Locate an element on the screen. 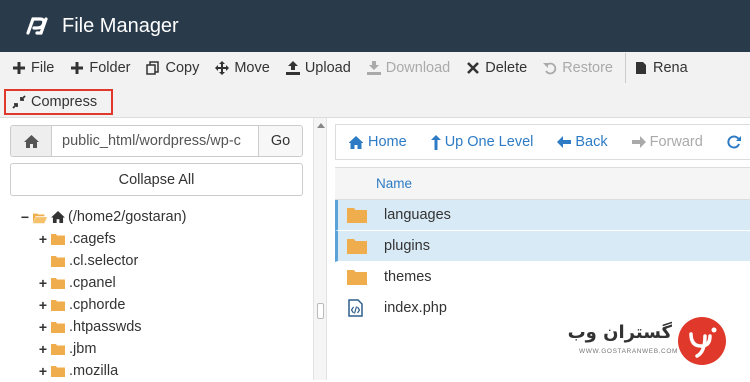 This screenshot has height=382, width=750. path-input is located at coordinates (155, 141).